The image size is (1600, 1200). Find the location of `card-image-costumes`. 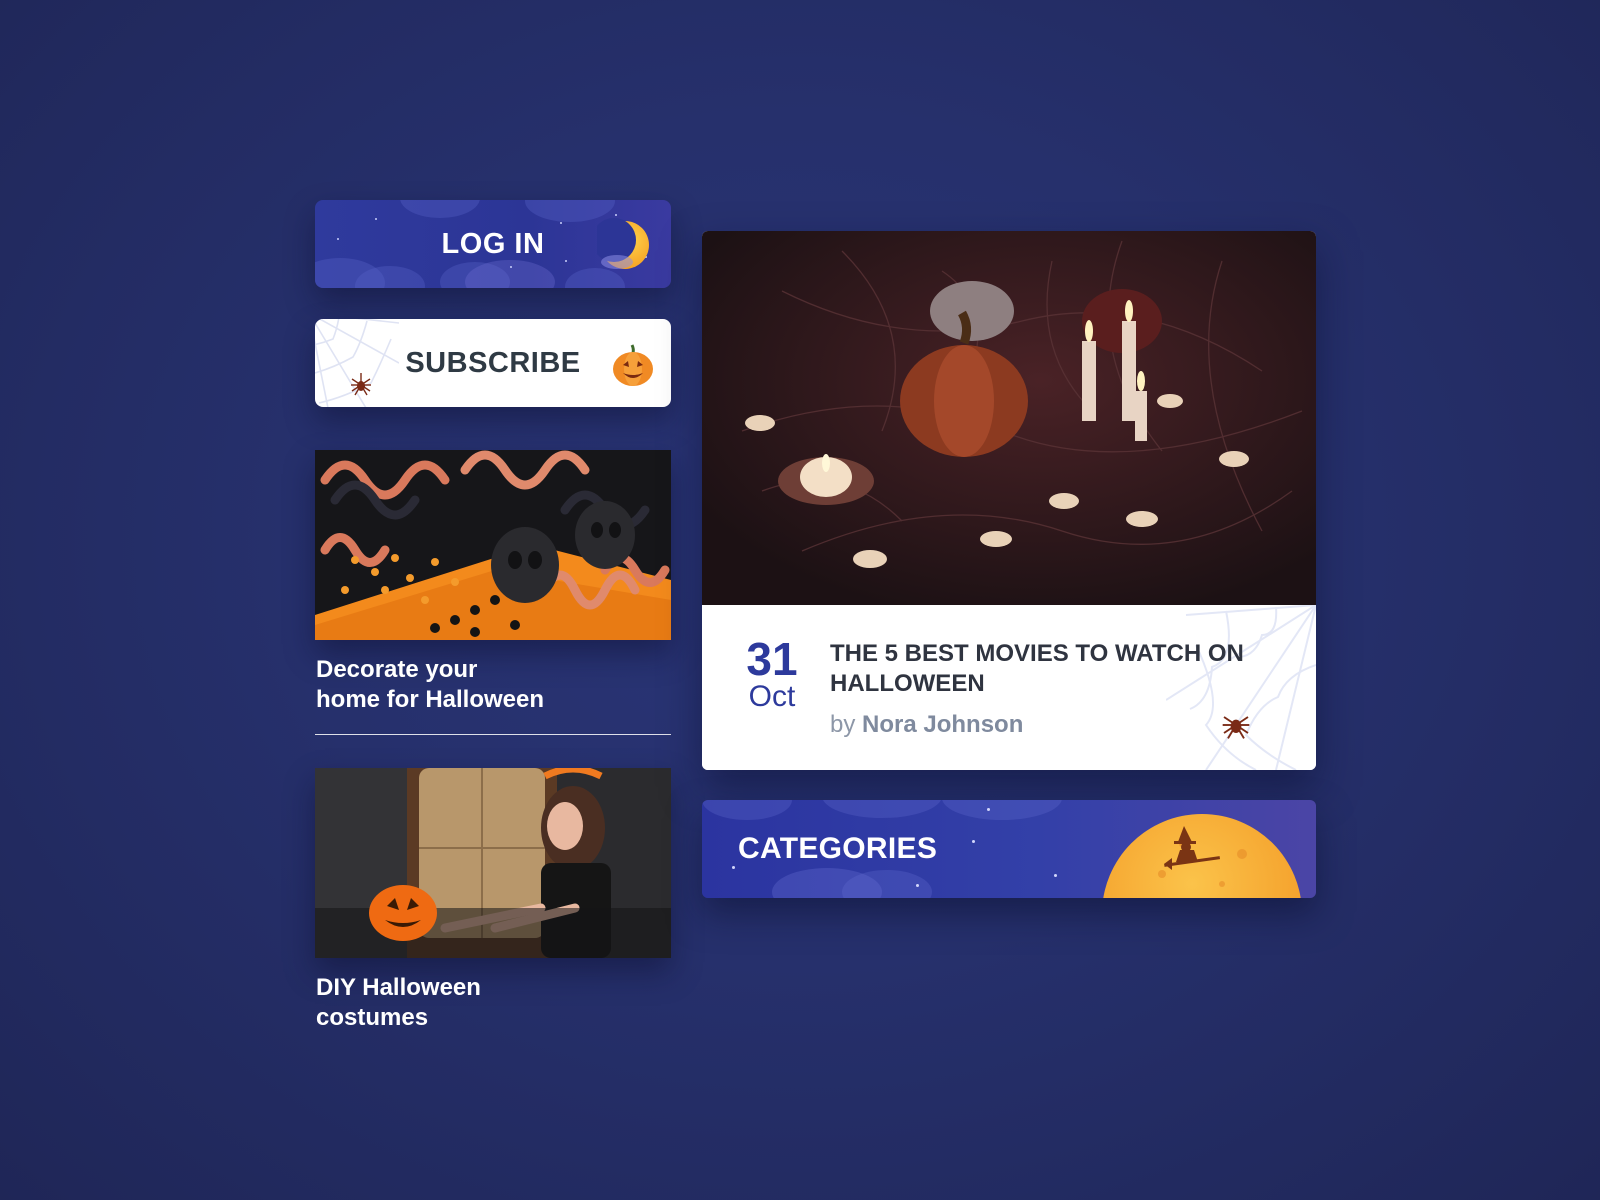

card-image-costumes is located at coordinates (493, 863).